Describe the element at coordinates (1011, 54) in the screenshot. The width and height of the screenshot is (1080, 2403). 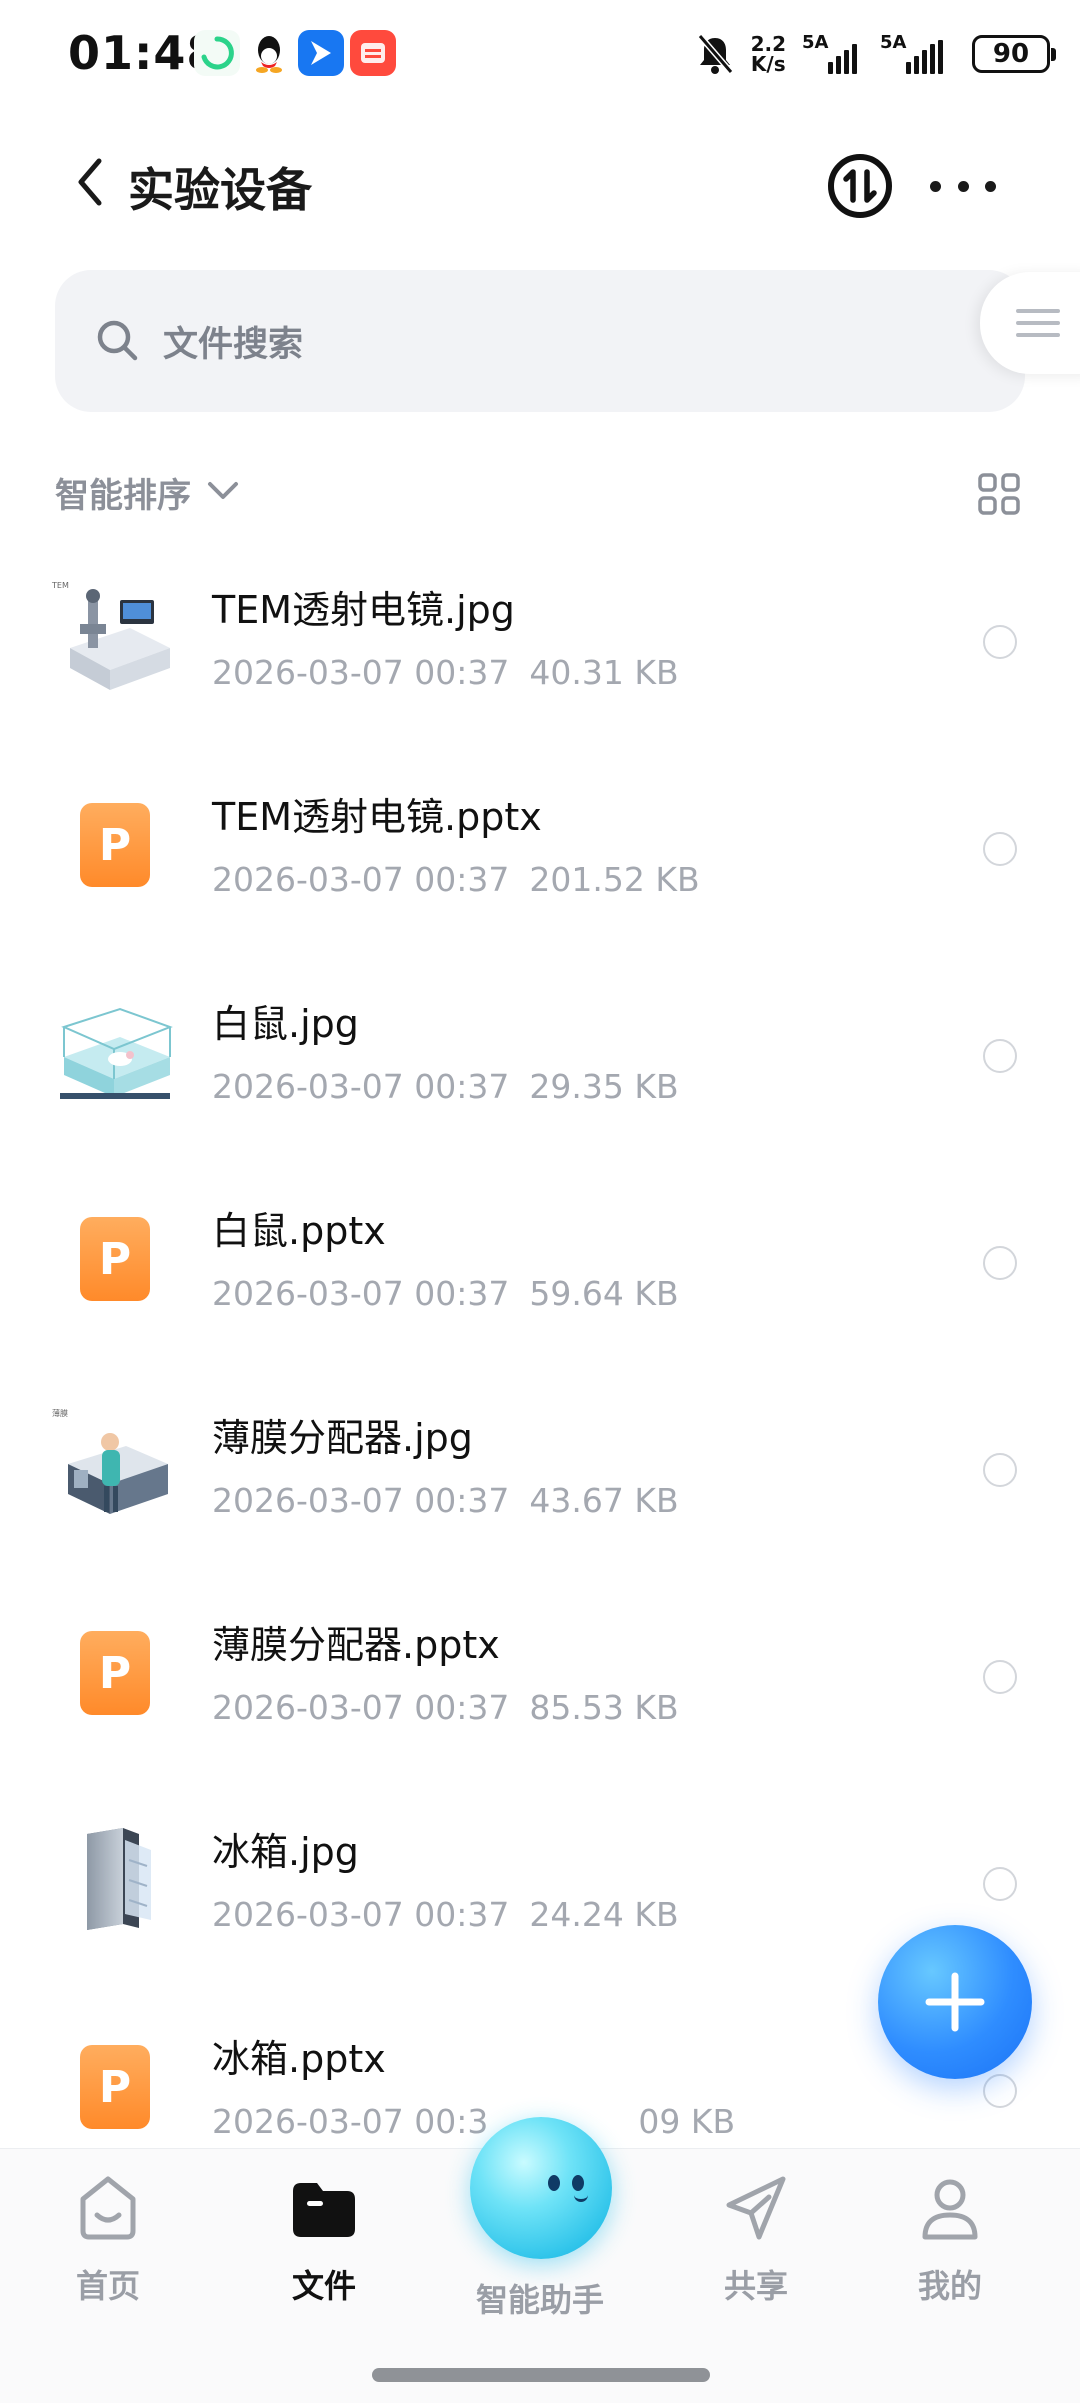
I see `battery-level: 90` at that location.